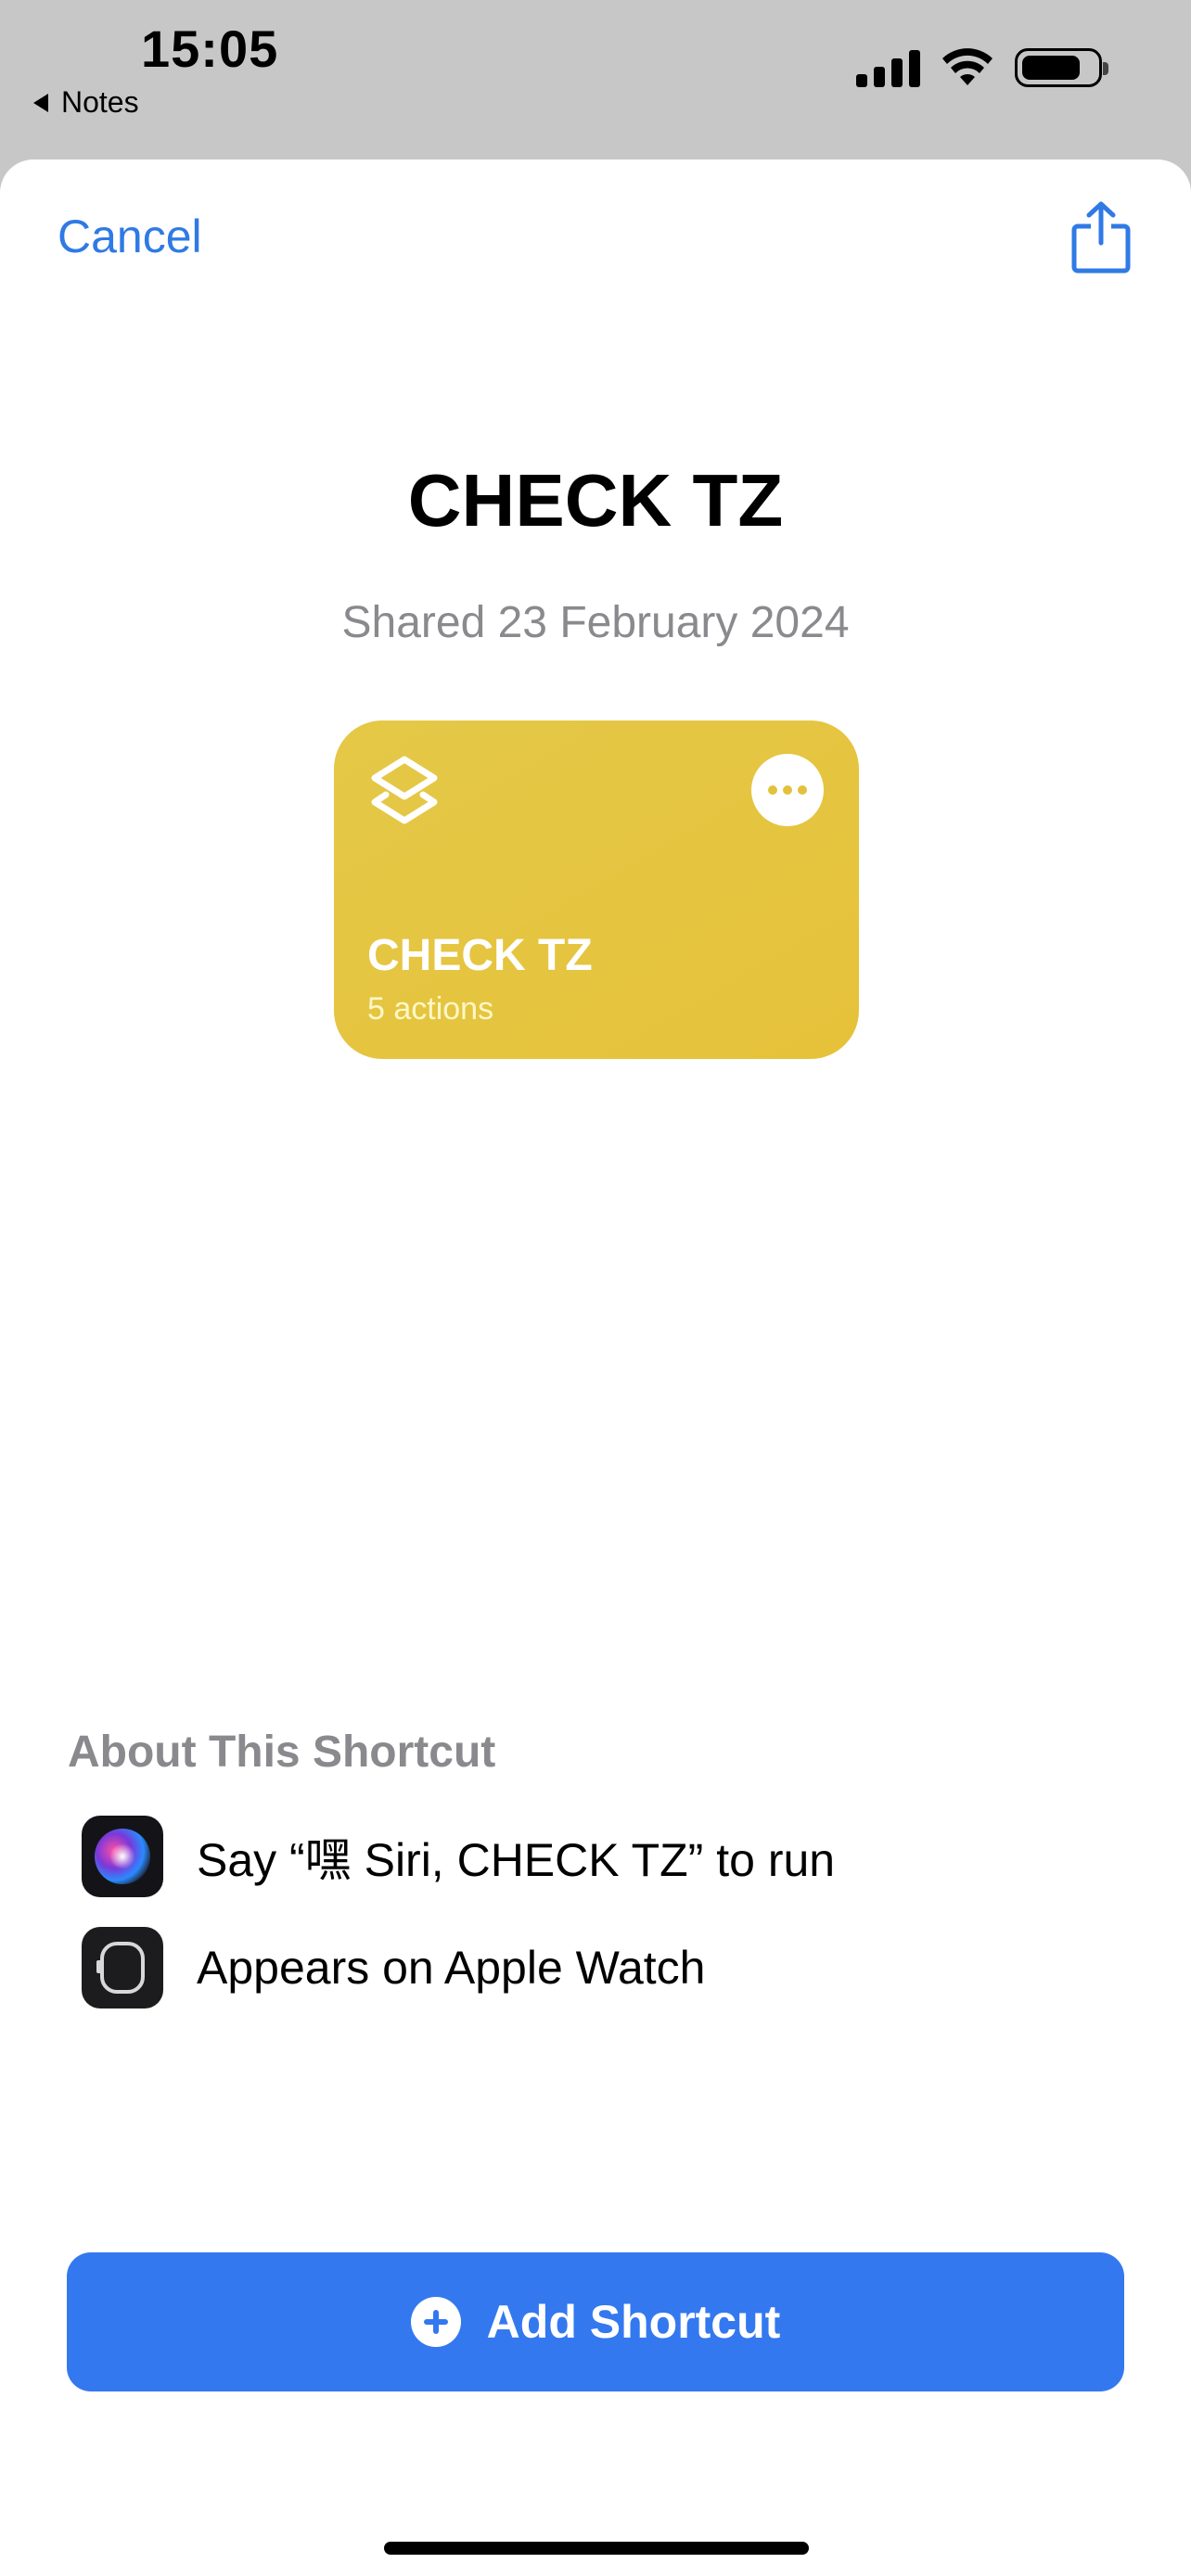  I want to click on battery-icon, so click(1061, 67).